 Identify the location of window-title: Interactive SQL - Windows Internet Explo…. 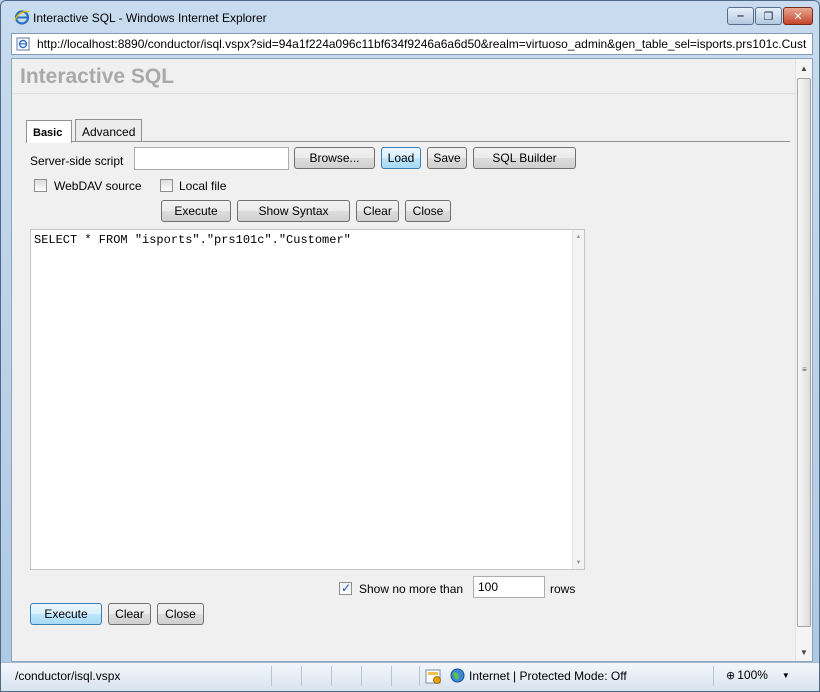
(150, 18).